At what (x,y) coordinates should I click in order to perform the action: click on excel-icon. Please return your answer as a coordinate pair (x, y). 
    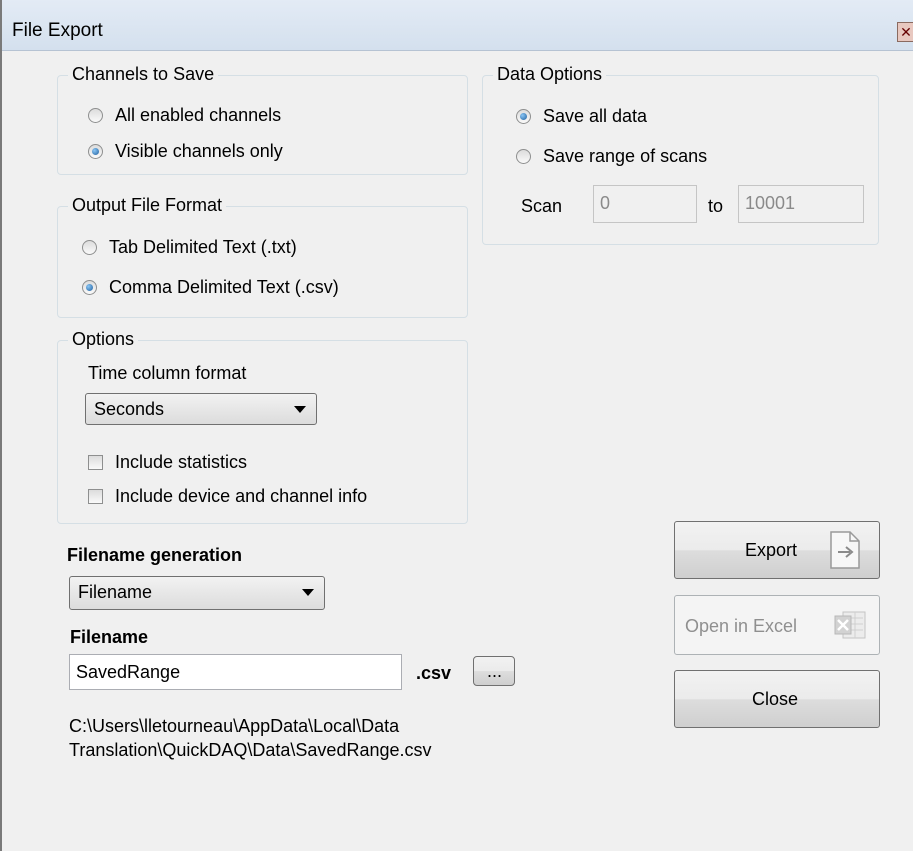
    Looking at the image, I should click on (850, 625).